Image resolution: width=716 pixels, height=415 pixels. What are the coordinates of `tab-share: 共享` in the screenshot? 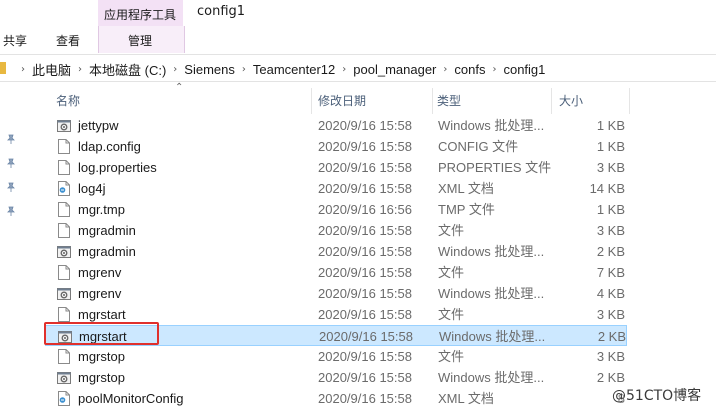 It's located at (15, 40).